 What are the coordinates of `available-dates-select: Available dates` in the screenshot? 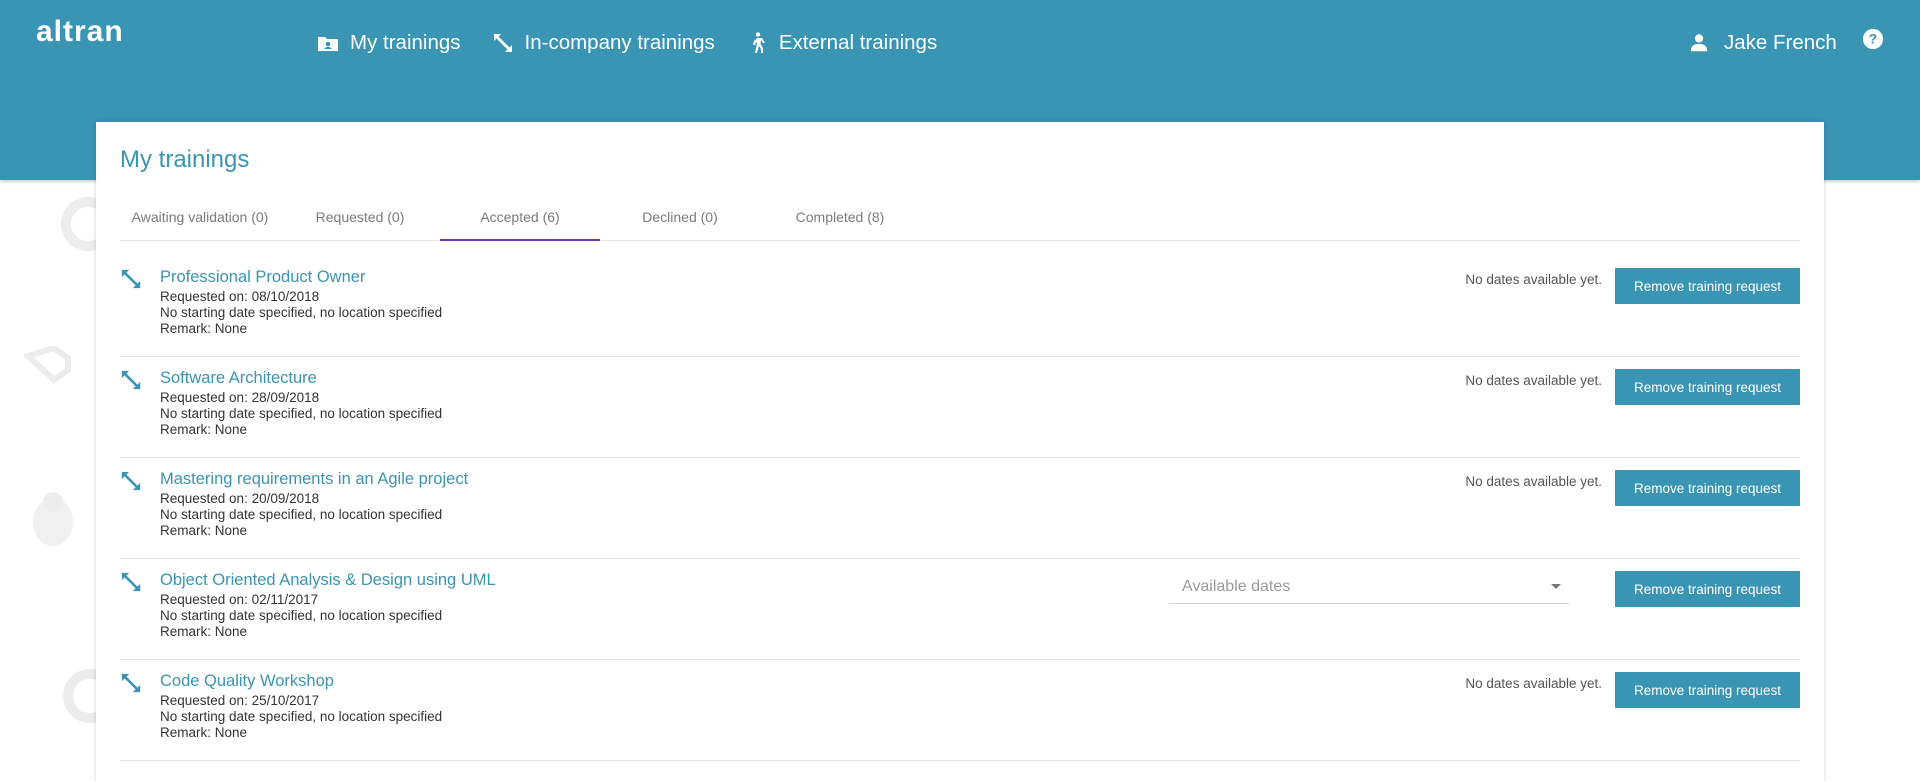 It's located at (1369, 587).